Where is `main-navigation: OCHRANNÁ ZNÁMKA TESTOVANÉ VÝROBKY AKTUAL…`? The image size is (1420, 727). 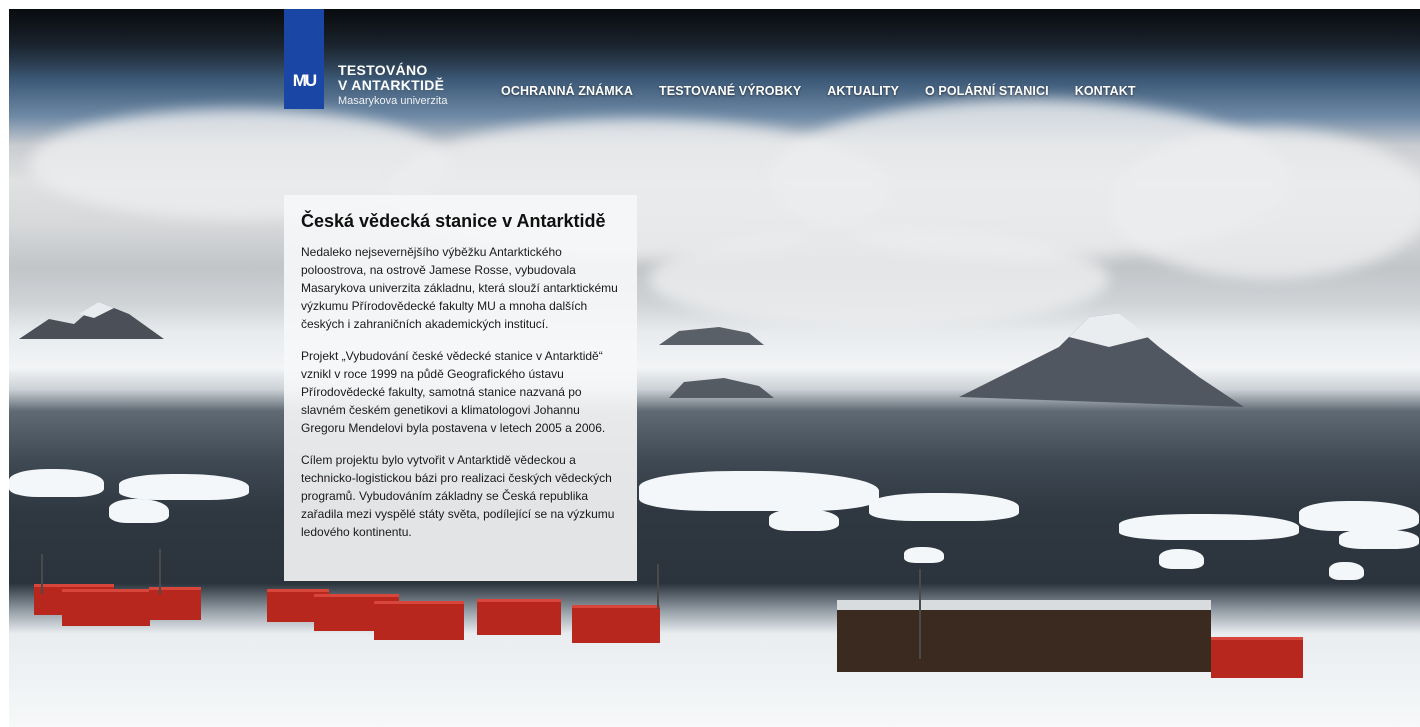
main-navigation: OCHRANNÁ ZNÁMKA TESTOVANÉ VÝROBKY AKTUAL… is located at coordinates (831, 91).